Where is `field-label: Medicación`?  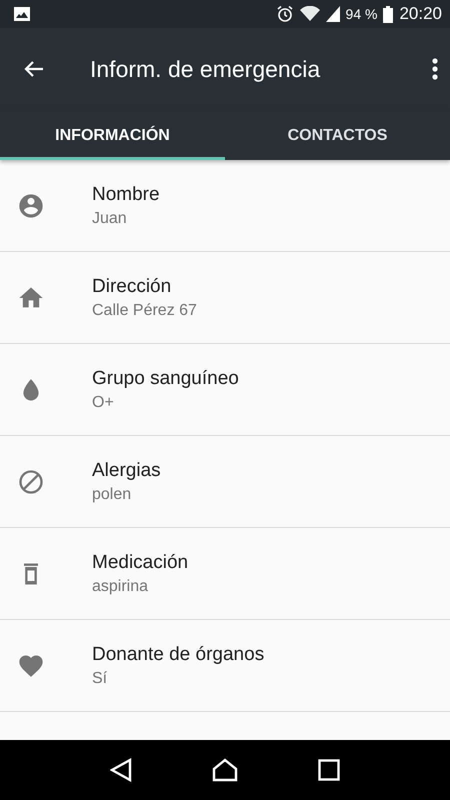 field-label: Medicación is located at coordinates (140, 563).